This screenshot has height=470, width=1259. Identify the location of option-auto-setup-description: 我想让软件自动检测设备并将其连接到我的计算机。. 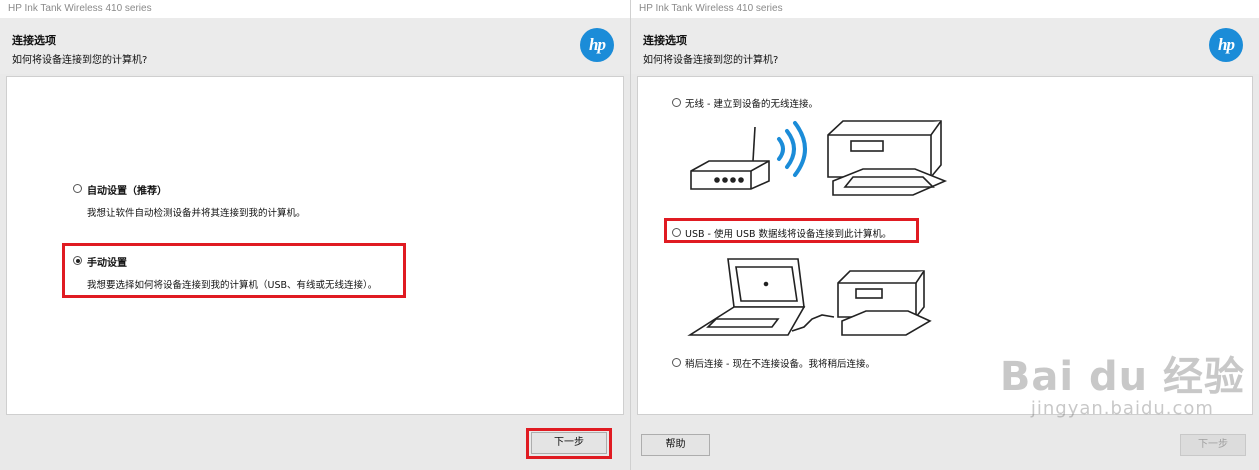
(196, 213).